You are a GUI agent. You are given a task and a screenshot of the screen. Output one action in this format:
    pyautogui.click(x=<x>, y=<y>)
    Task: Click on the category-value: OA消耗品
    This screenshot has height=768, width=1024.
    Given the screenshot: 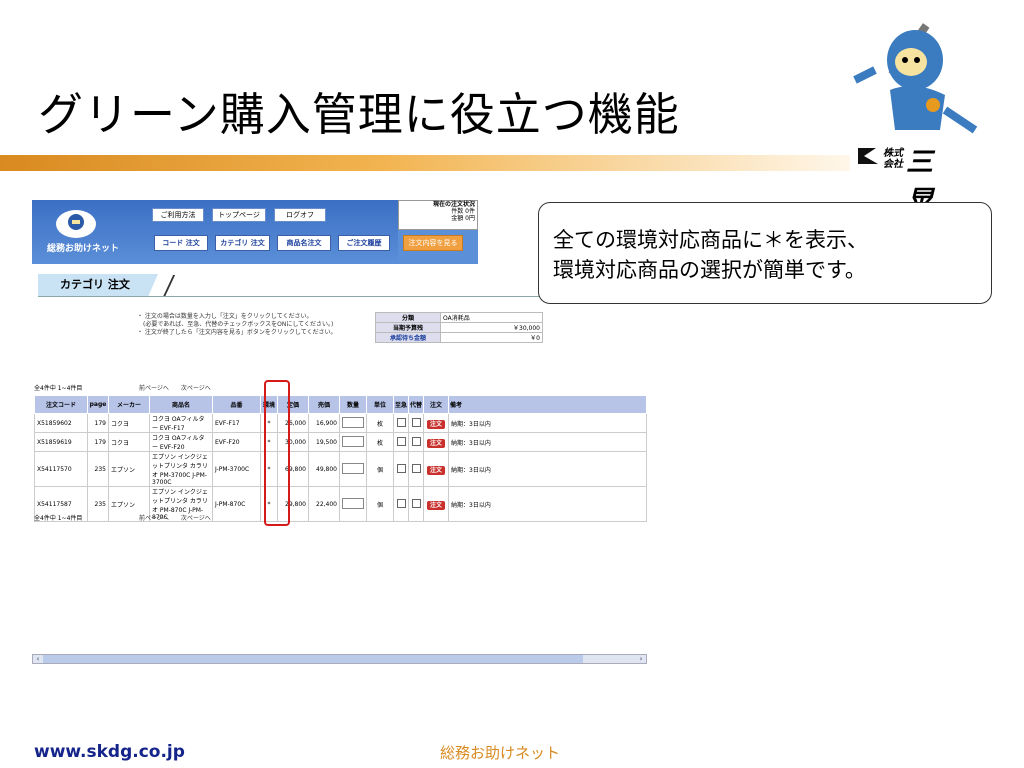 What is the action you would take?
    pyautogui.click(x=491, y=317)
    